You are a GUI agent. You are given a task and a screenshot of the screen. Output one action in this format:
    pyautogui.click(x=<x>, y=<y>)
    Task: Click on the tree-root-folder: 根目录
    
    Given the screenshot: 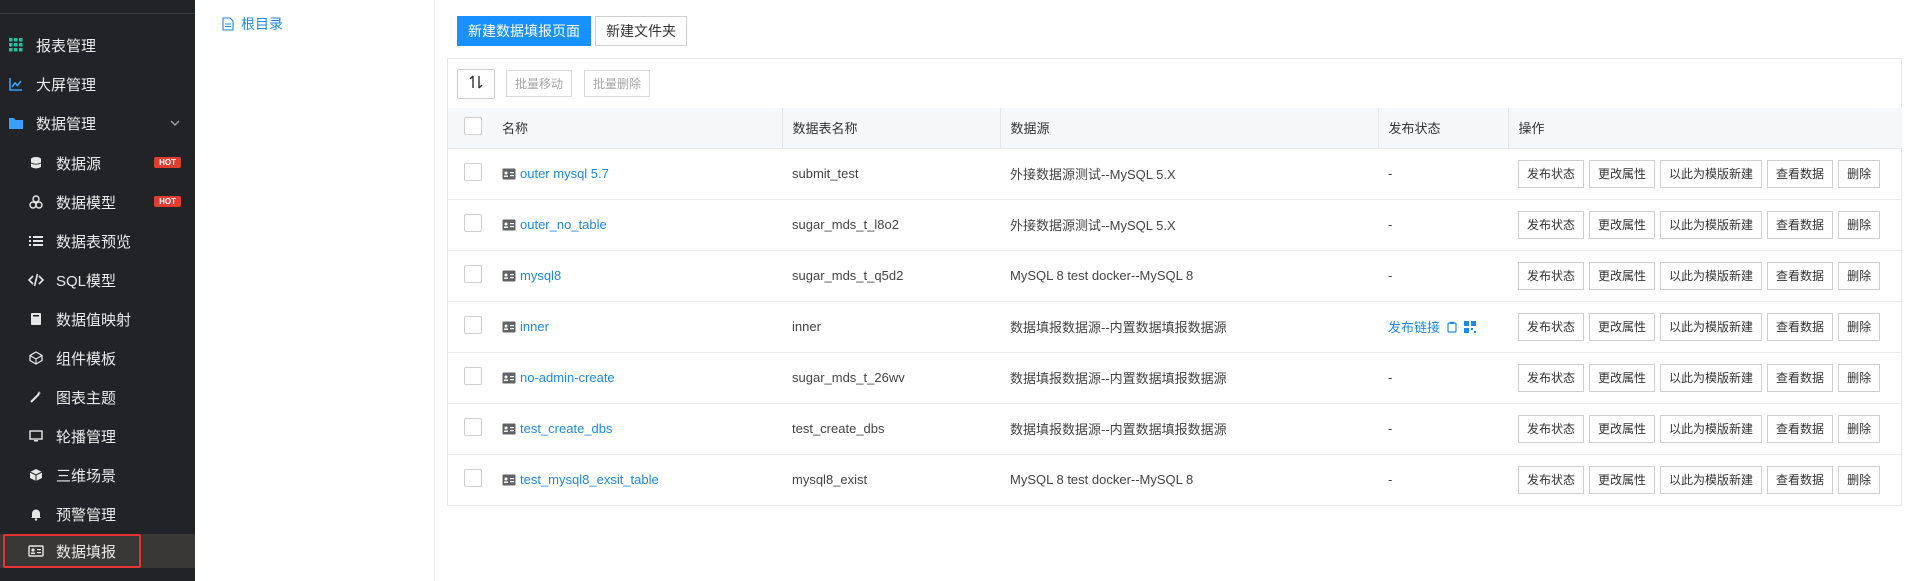 What is the action you would take?
    pyautogui.click(x=252, y=24)
    